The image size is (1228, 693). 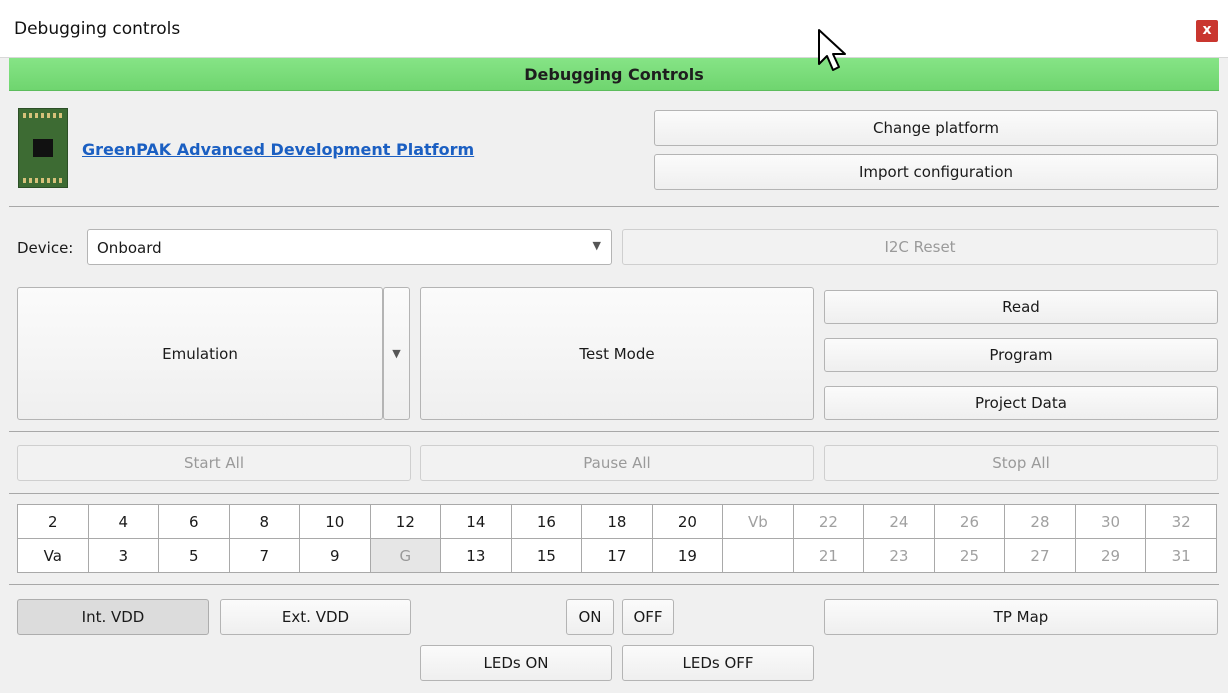 What do you see at coordinates (1021, 463) in the screenshot?
I see `stop-all-button: Stop All` at bounding box center [1021, 463].